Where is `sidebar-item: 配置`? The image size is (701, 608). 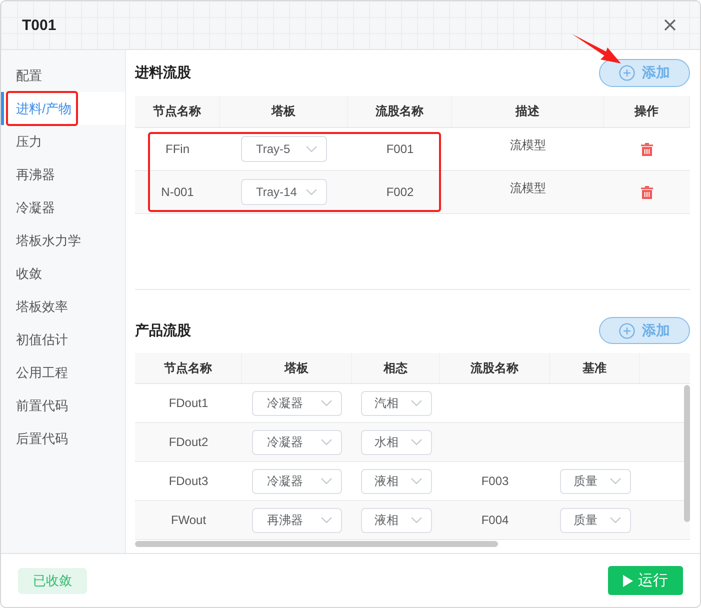 sidebar-item: 配置 is located at coordinates (63, 75).